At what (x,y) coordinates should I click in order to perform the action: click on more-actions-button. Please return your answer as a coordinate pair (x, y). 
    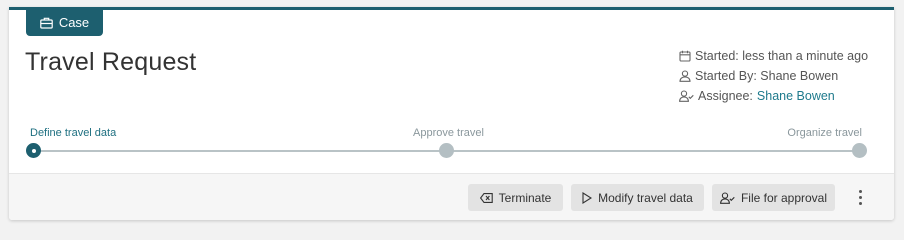
    Looking at the image, I should click on (860, 197).